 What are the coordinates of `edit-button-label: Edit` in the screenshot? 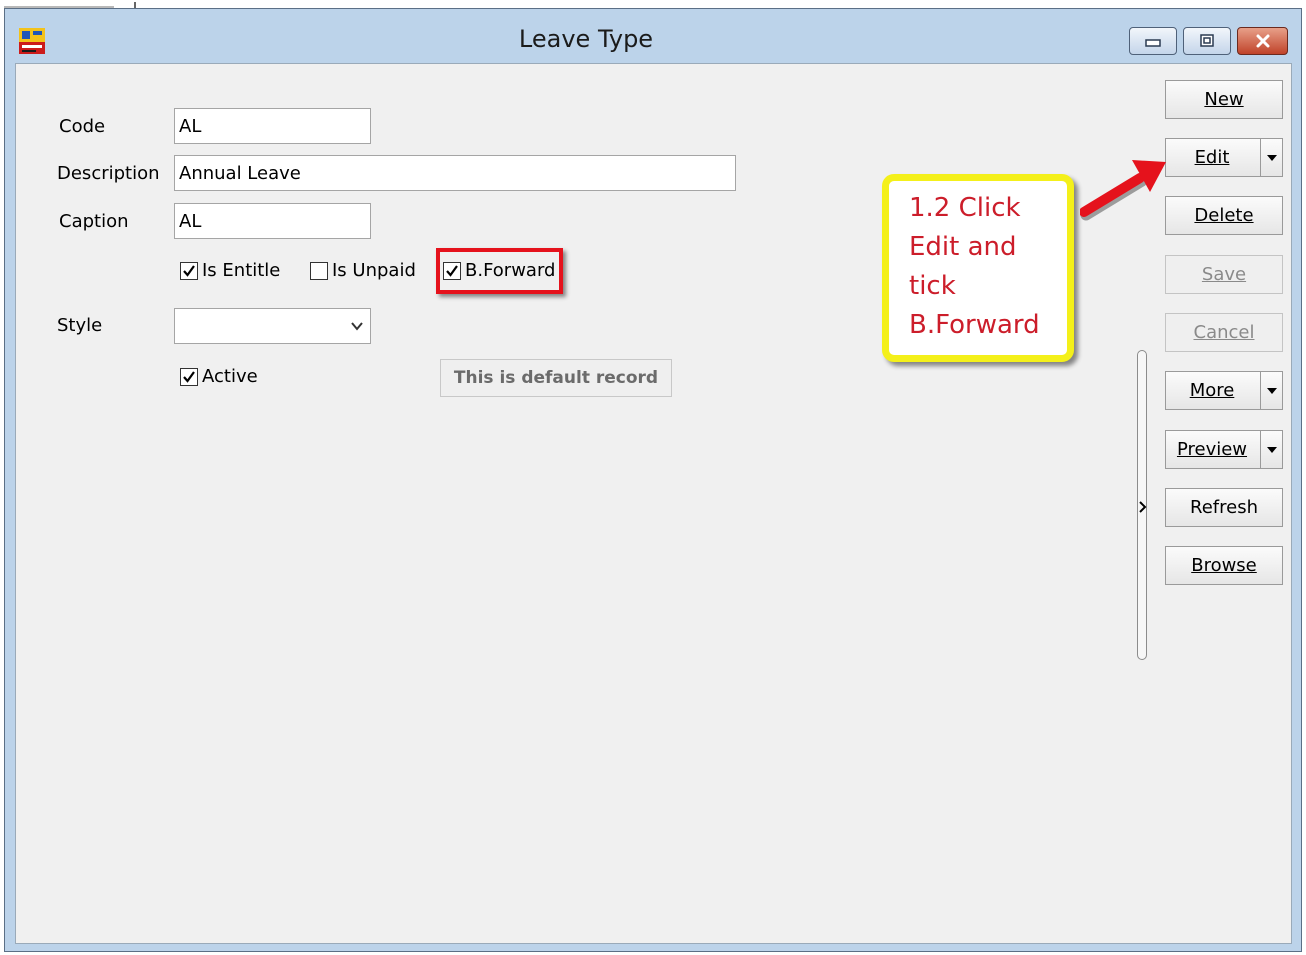 It's located at (1212, 157).